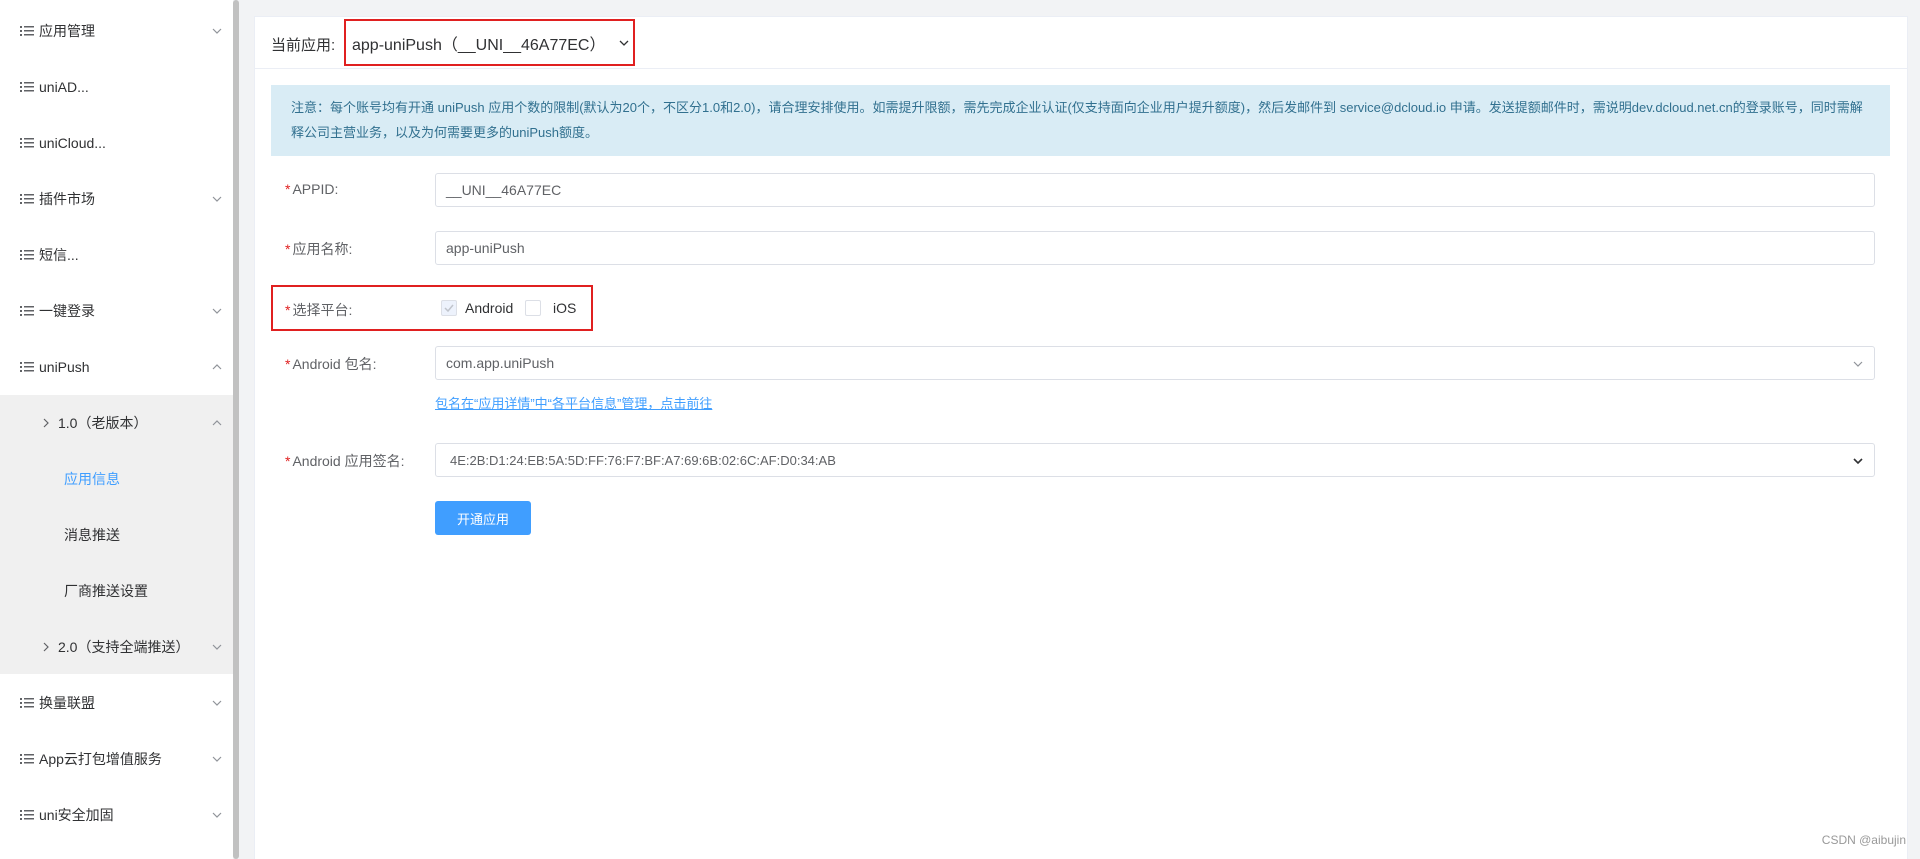 Image resolution: width=1920 pixels, height=859 pixels. Describe the element at coordinates (92, 479) in the screenshot. I see `sidebar-item-label: 应用信息` at that location.